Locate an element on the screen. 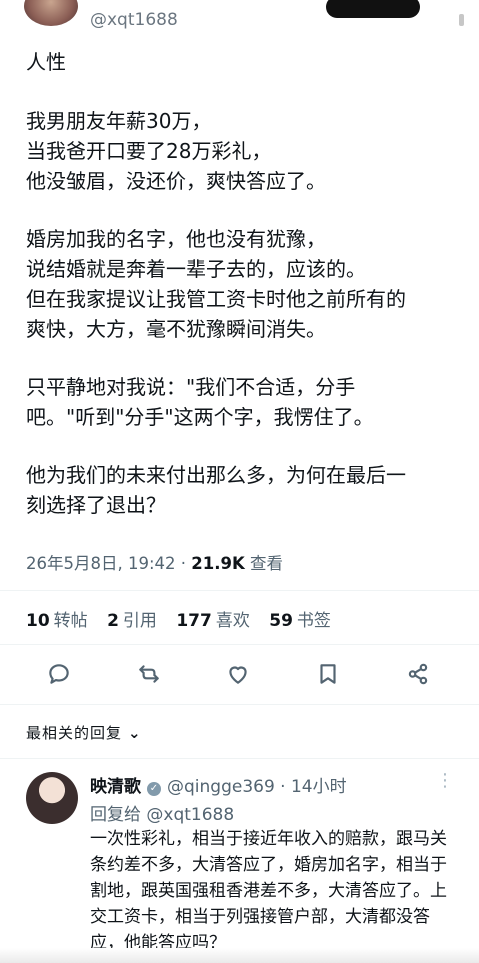  views-label: 查看 is located at coordinates (267, 563).